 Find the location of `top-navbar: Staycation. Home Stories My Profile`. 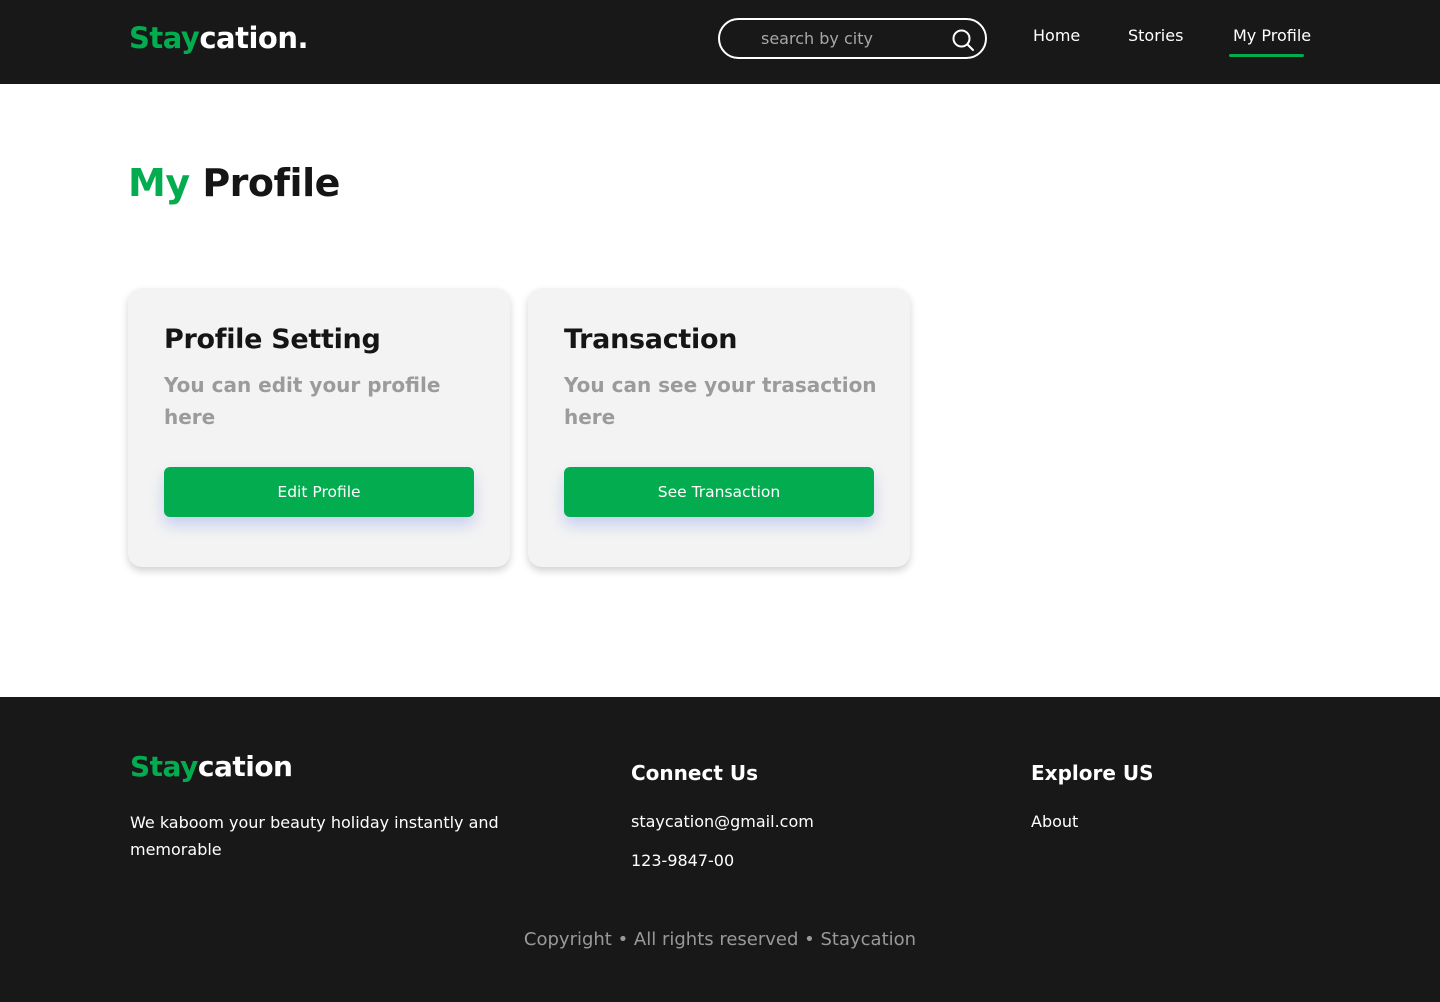

top-navbar: Staycation. Home Stories My Profile is located at coordinates (720, 42).